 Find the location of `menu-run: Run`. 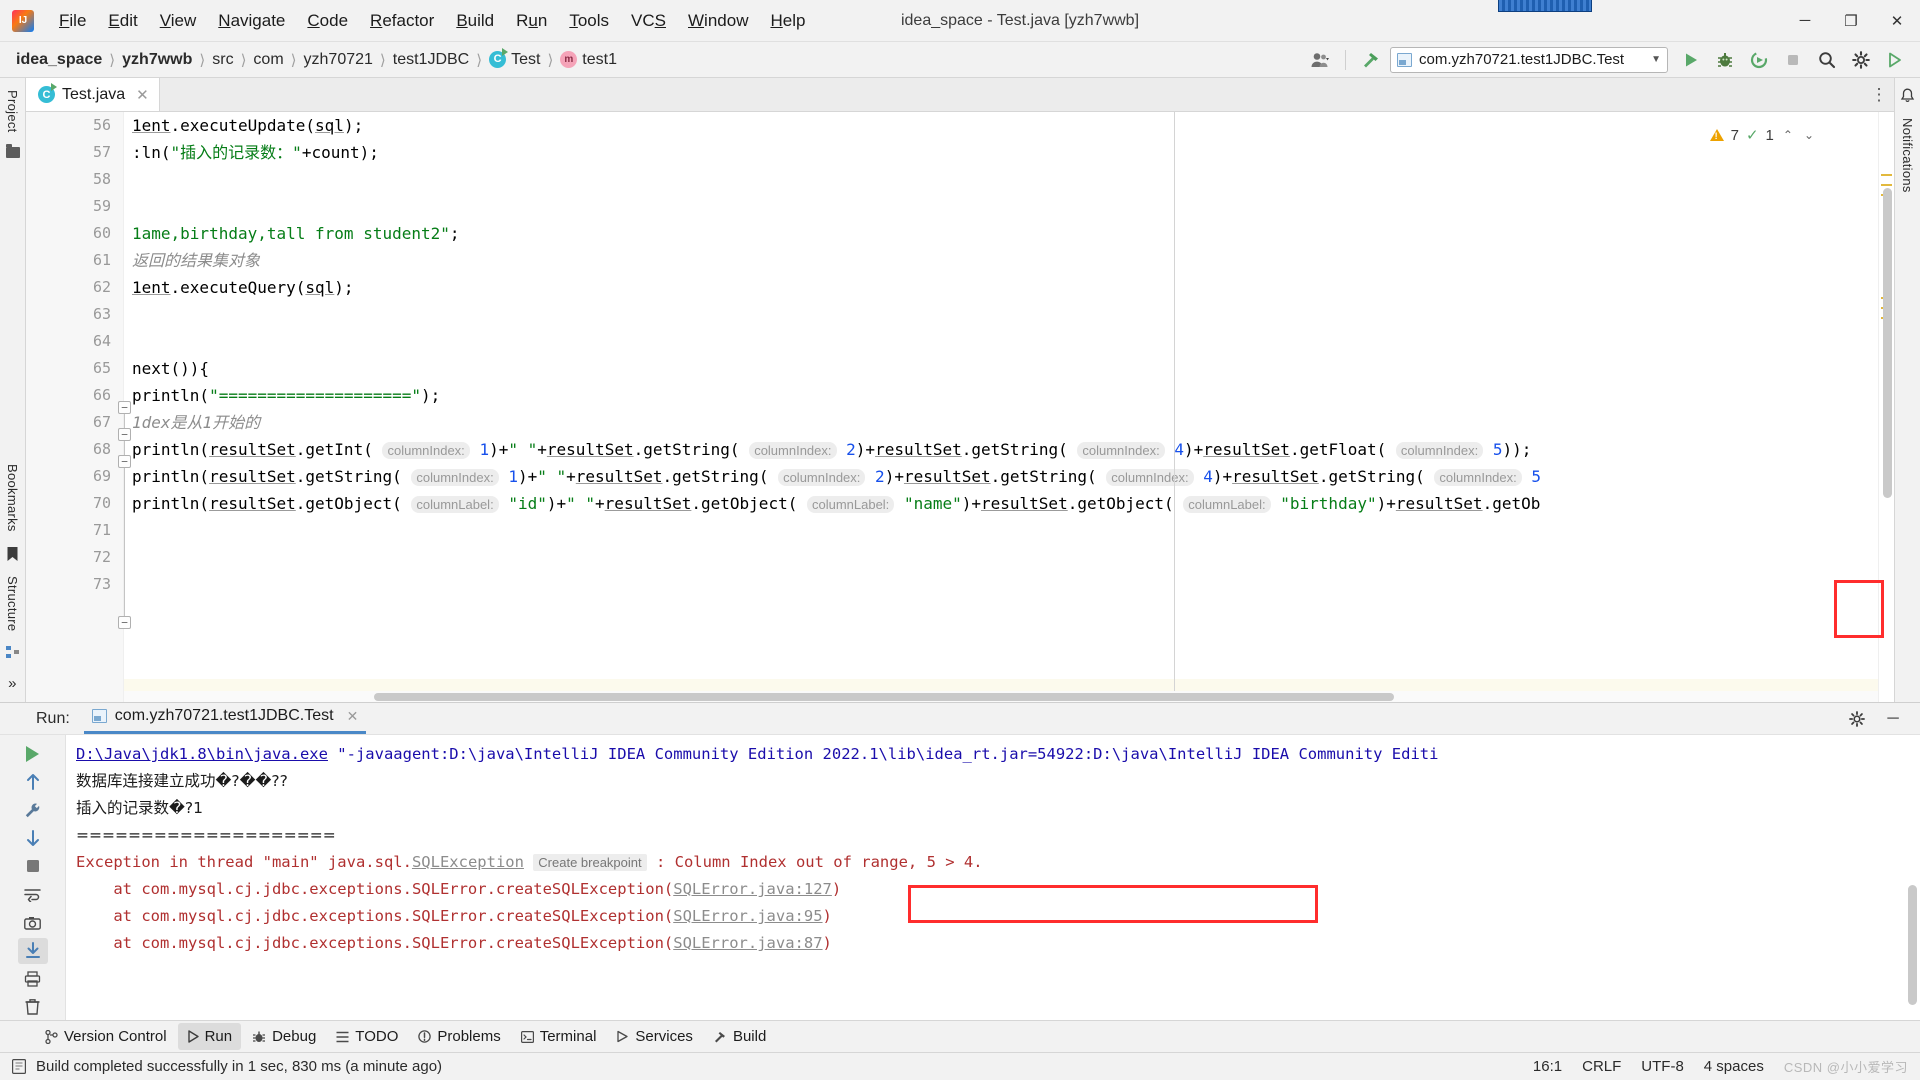

menu-run: Run is located at coordinates (531, 21).